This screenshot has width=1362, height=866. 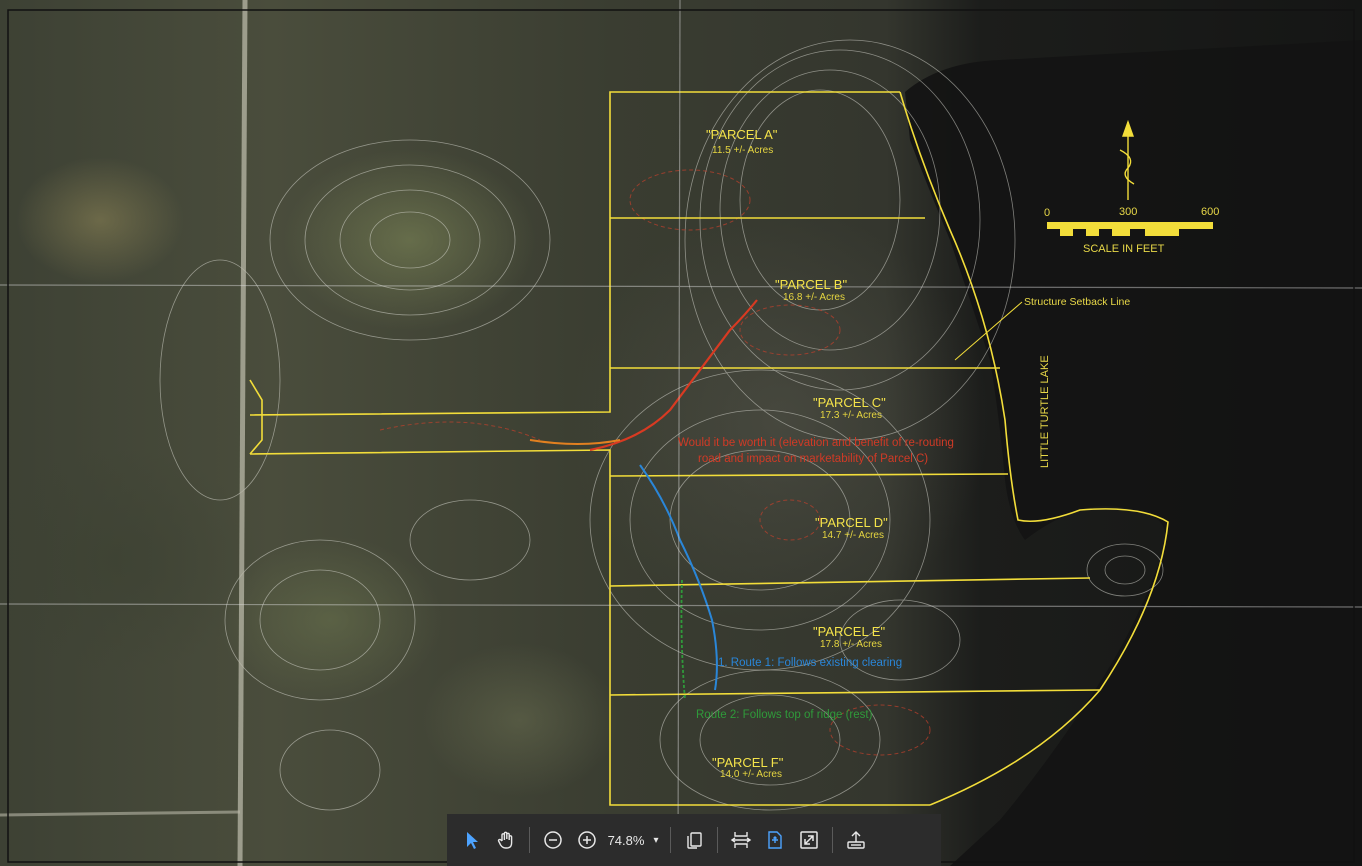 What do you see at coordinates (742, 134) in the screenshot?
I see `parcel-a-name: "PARCEL A"` at bounding box center [742, 134].